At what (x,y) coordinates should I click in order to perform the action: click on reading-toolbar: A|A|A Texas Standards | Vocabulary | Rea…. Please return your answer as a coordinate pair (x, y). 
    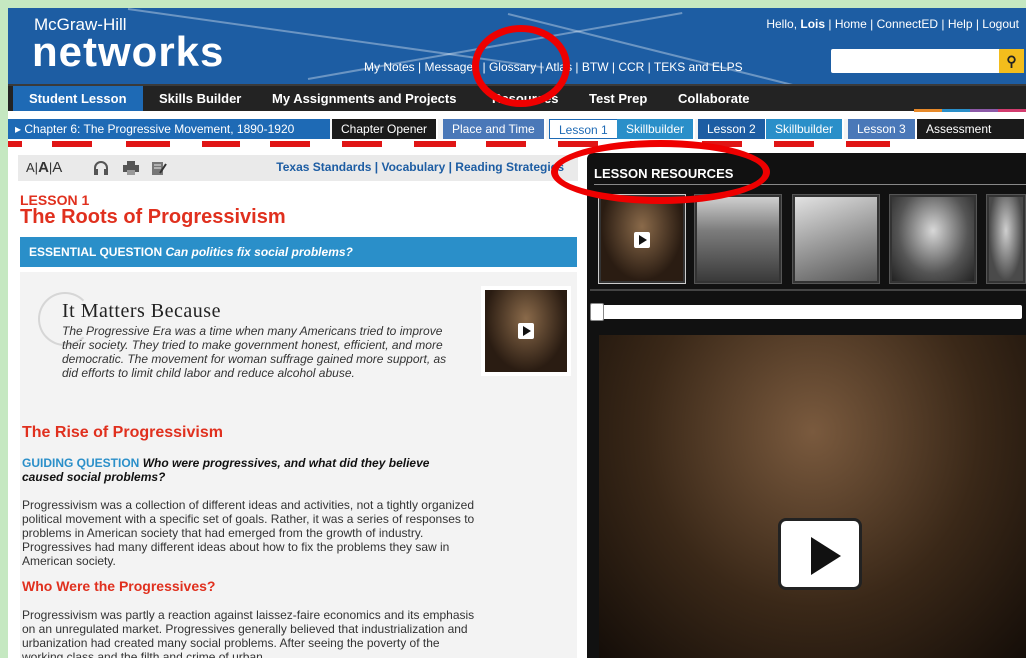
    Looking at the image, I should click on (298, 168).